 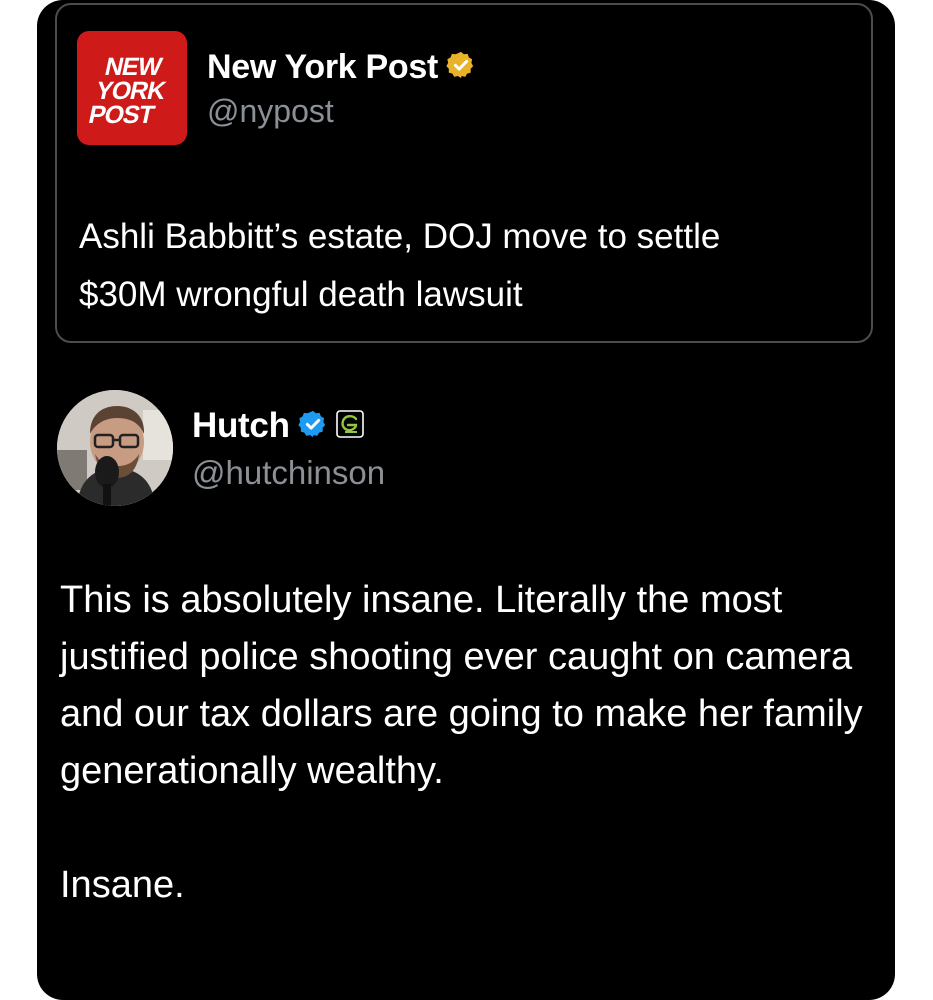 What do you see at coordinates (121, 115) in the screenshot?
I see `logo-line-post: POST` at bounding box center [121, 115].